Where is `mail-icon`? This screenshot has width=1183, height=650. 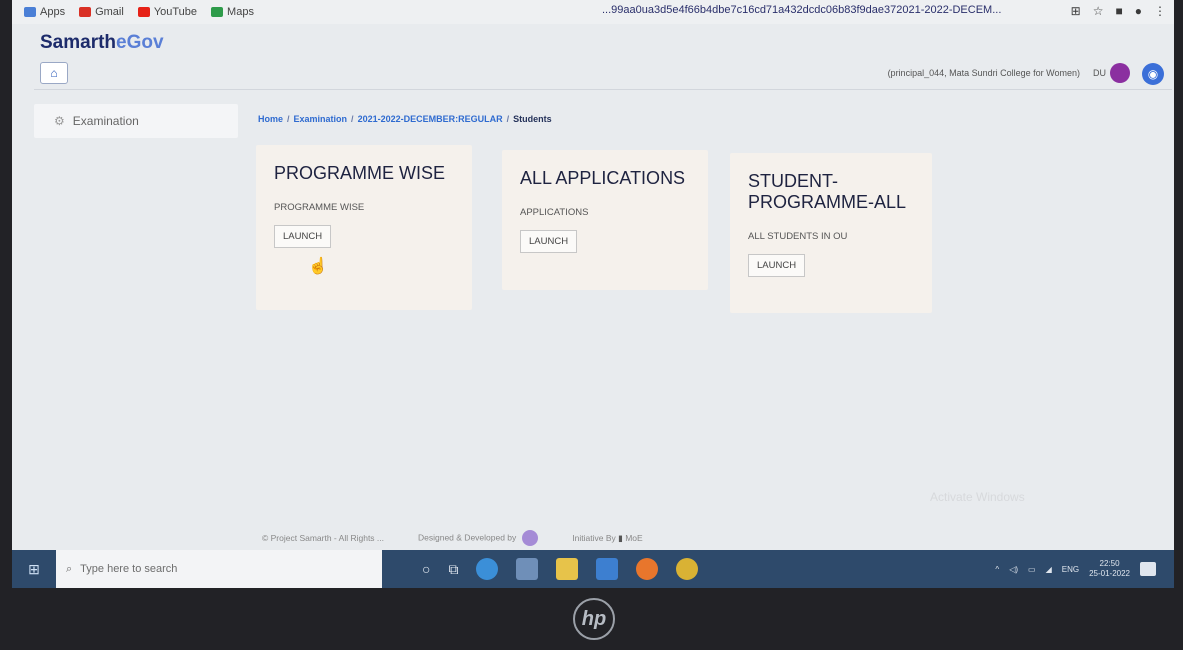 mail-icon is located at coordinates (607, 569).